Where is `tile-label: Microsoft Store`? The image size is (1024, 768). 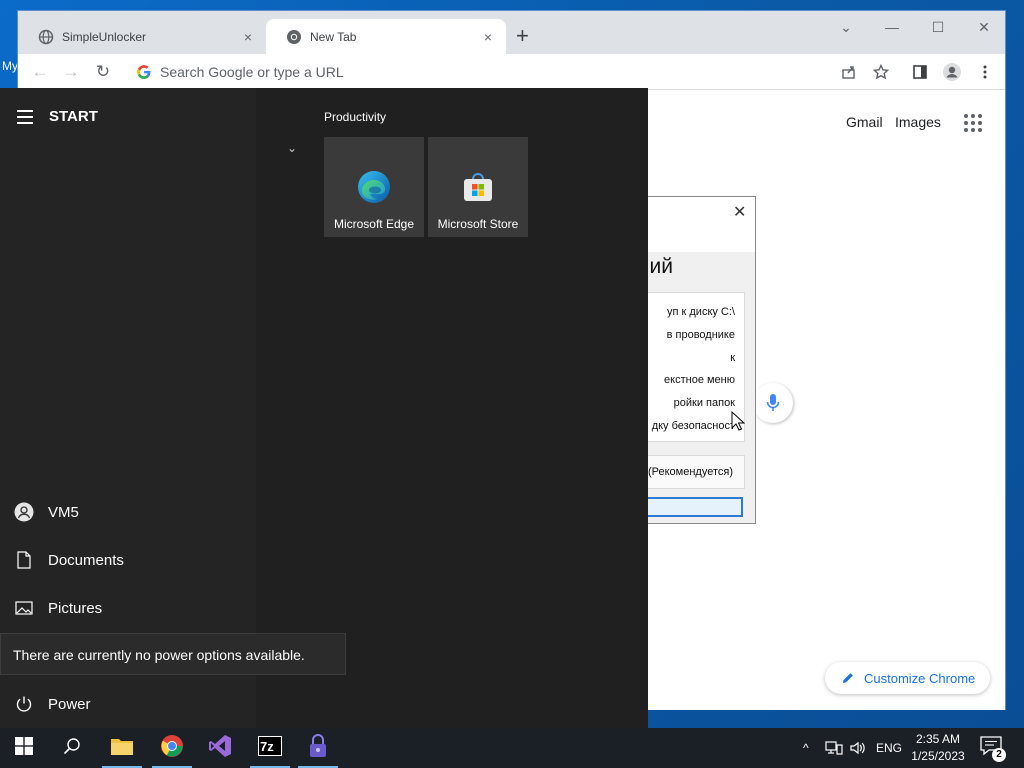 tile-label: Microsoft Store is located at coordinates (478, 224).